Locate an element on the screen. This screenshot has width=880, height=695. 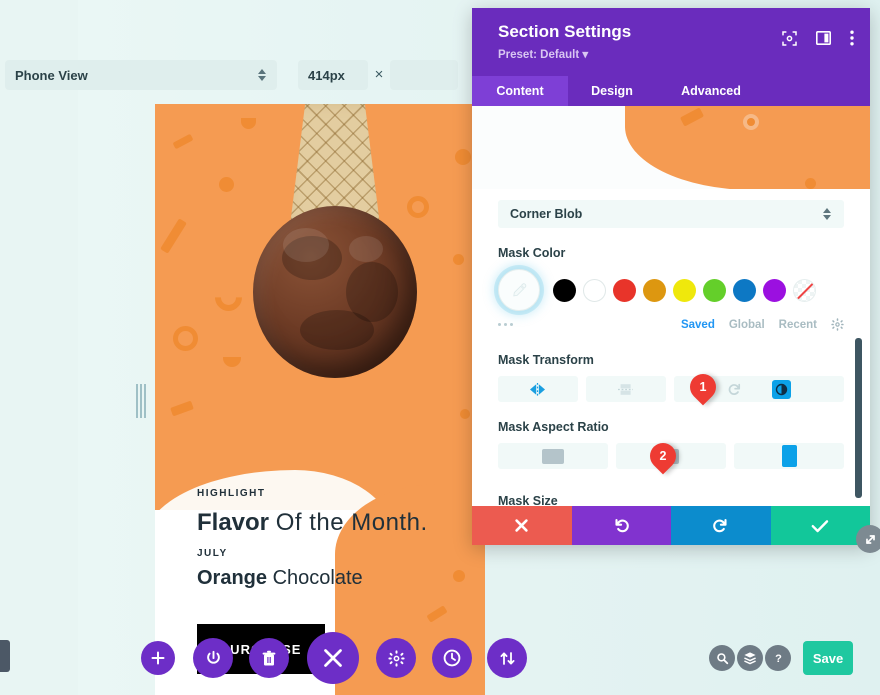
color-tab-recent: Recent is located at coordinates (798, 325).